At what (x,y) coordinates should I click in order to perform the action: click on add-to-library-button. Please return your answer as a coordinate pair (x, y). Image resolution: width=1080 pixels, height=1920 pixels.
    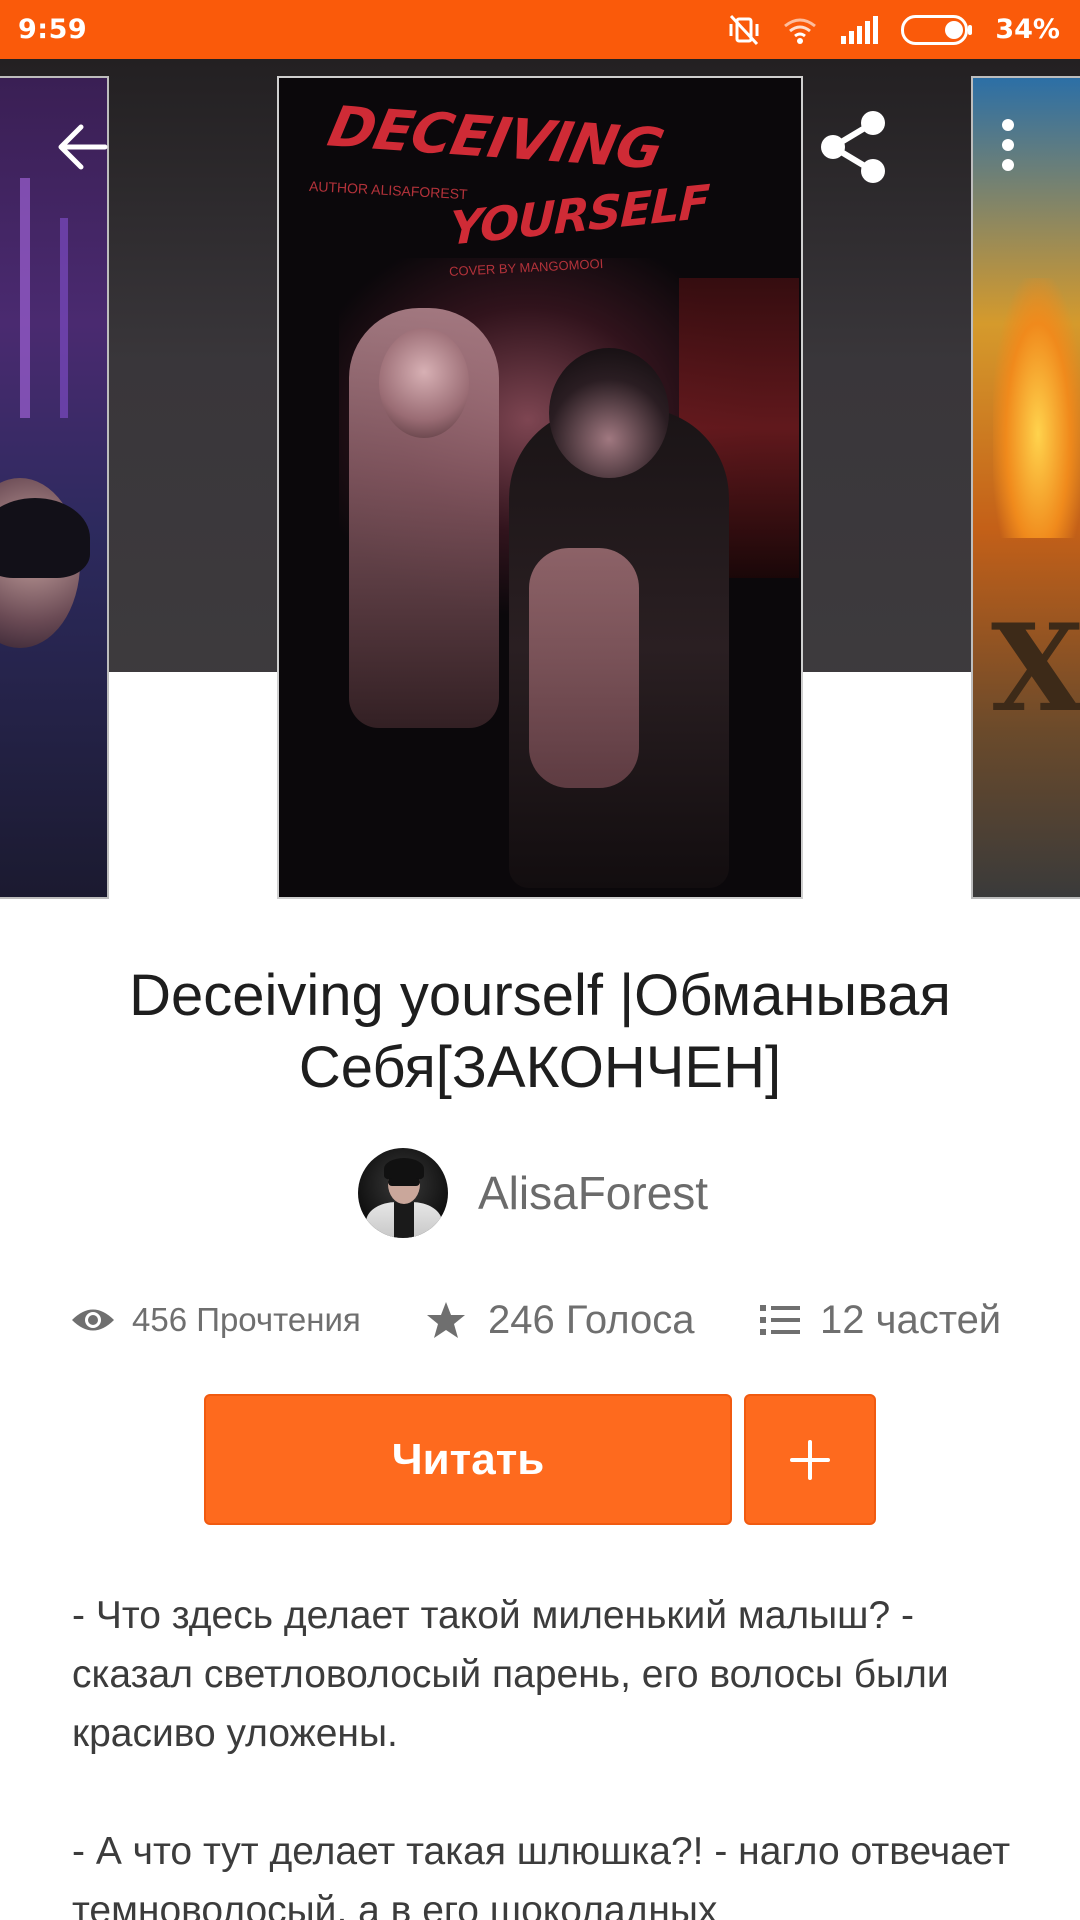
    Looking at the image, I should click on (810, 1459).